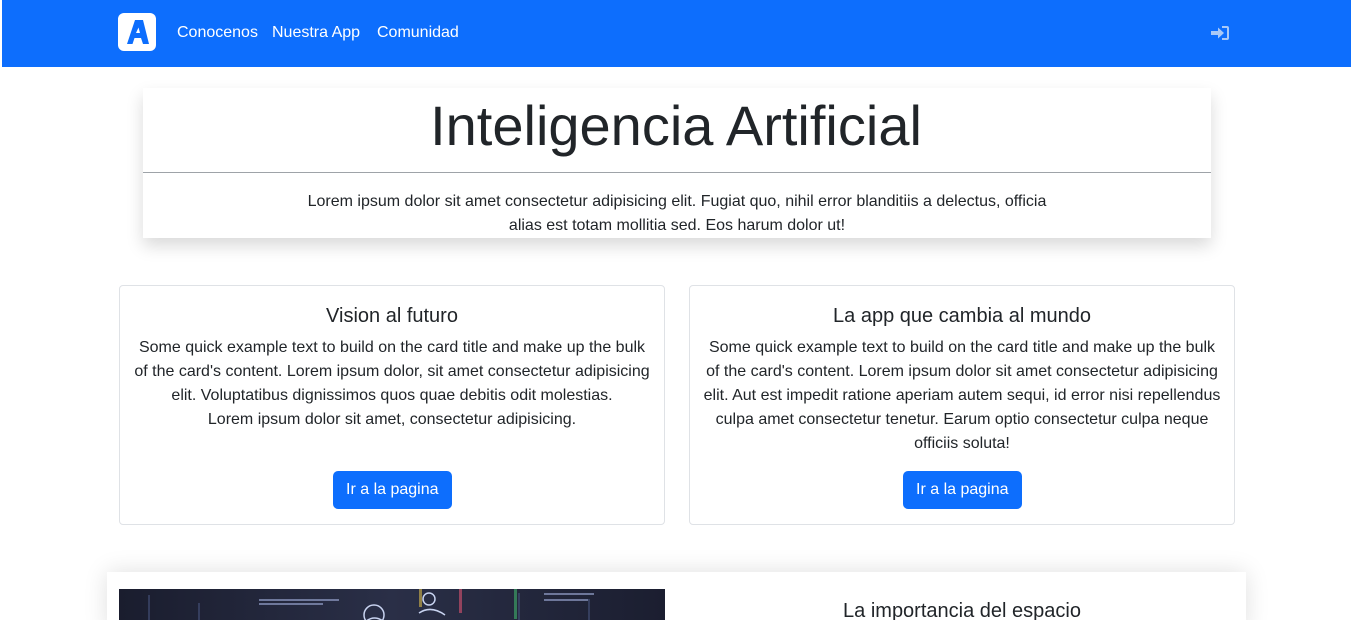  I want to click on ai-technology-image, so click(392, 604).